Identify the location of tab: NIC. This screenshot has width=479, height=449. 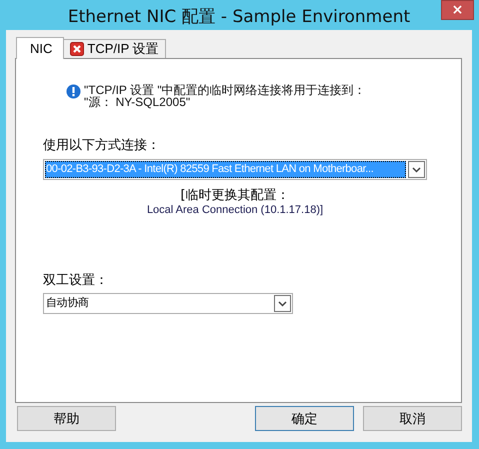
(40, 48).